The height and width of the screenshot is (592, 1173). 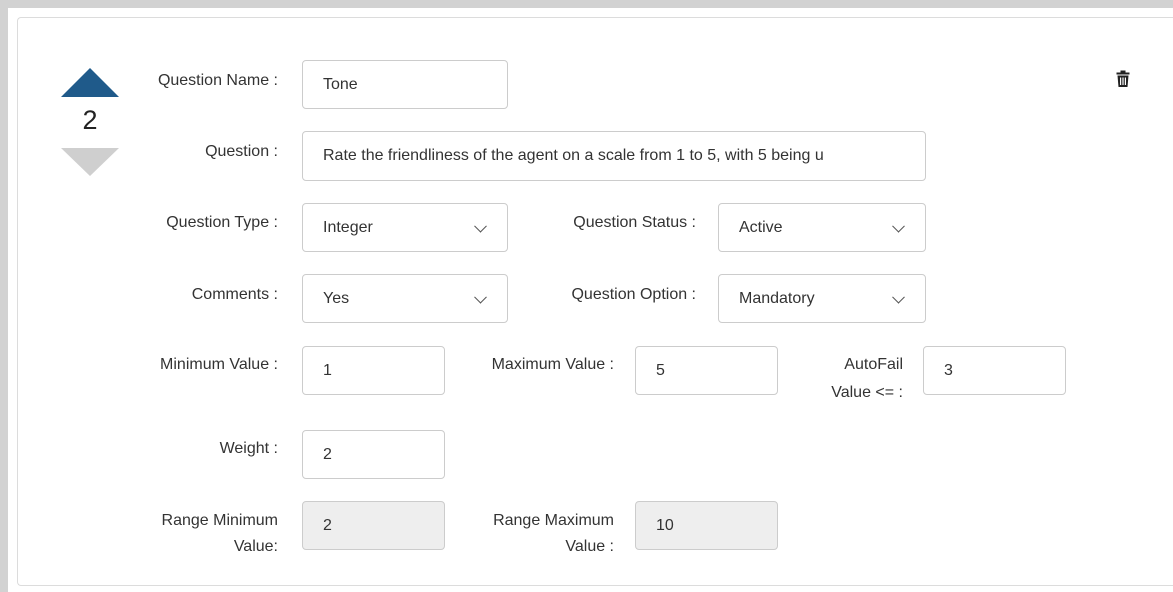 I want to click on autofail-value: 3, so click(x=948, y=370).